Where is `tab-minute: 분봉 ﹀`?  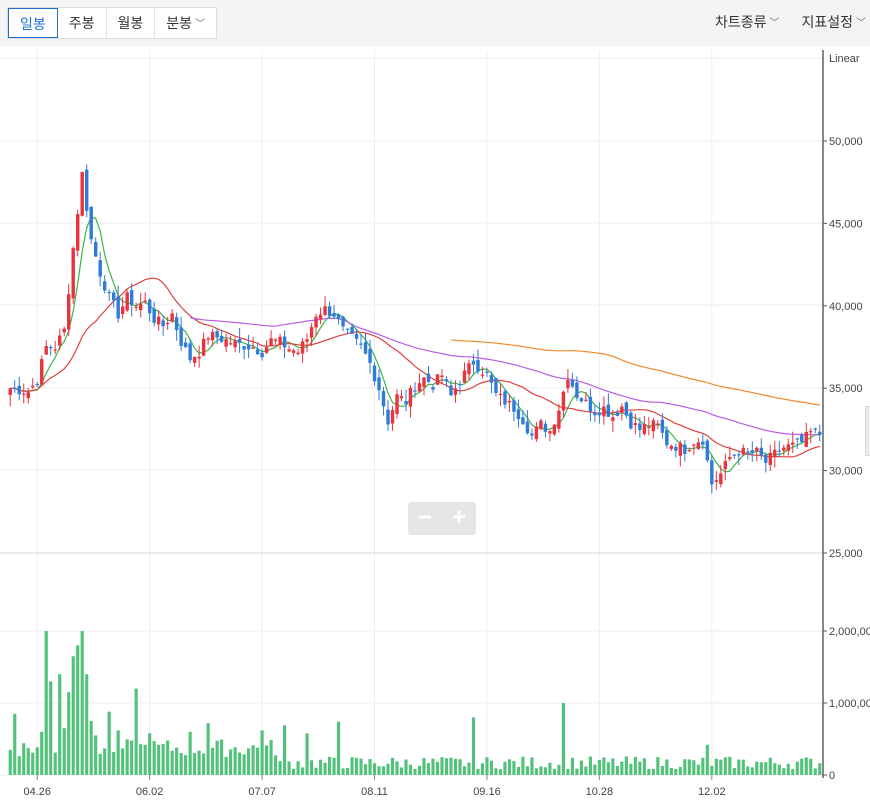 tab-minute: 분봉 ﹀ is located at coordinates (185, 23).